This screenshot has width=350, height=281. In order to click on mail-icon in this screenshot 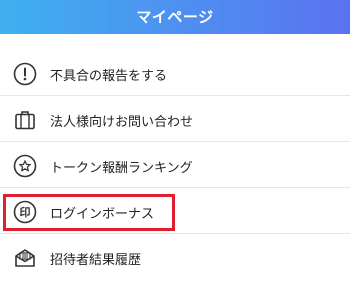, I will do `click(25, 258)`.